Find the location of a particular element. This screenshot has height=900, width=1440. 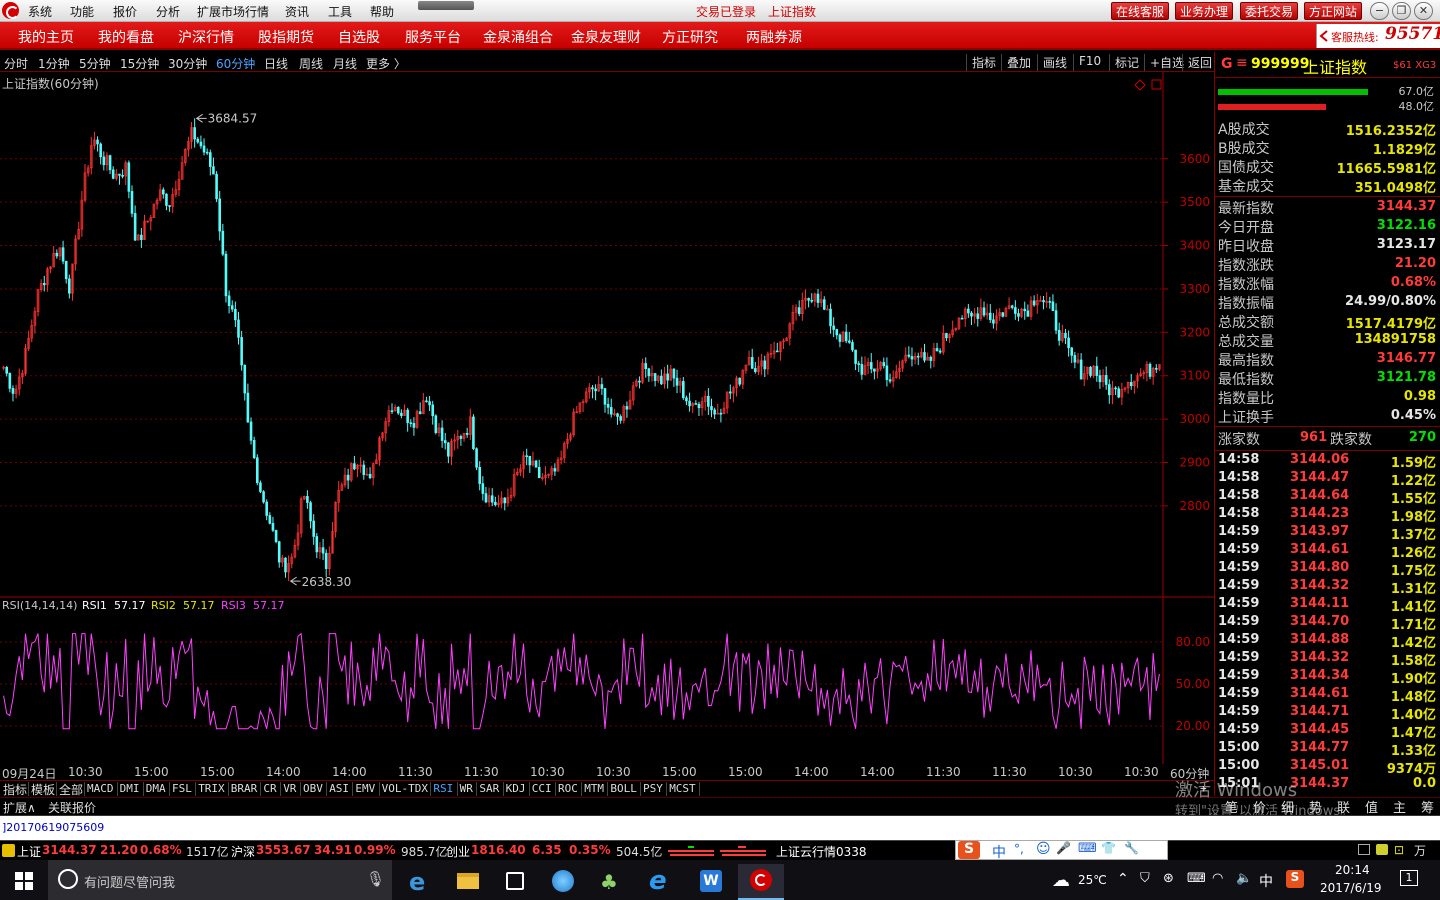

indicator-tab-psy: PSY is located at coordinates (653, 788).